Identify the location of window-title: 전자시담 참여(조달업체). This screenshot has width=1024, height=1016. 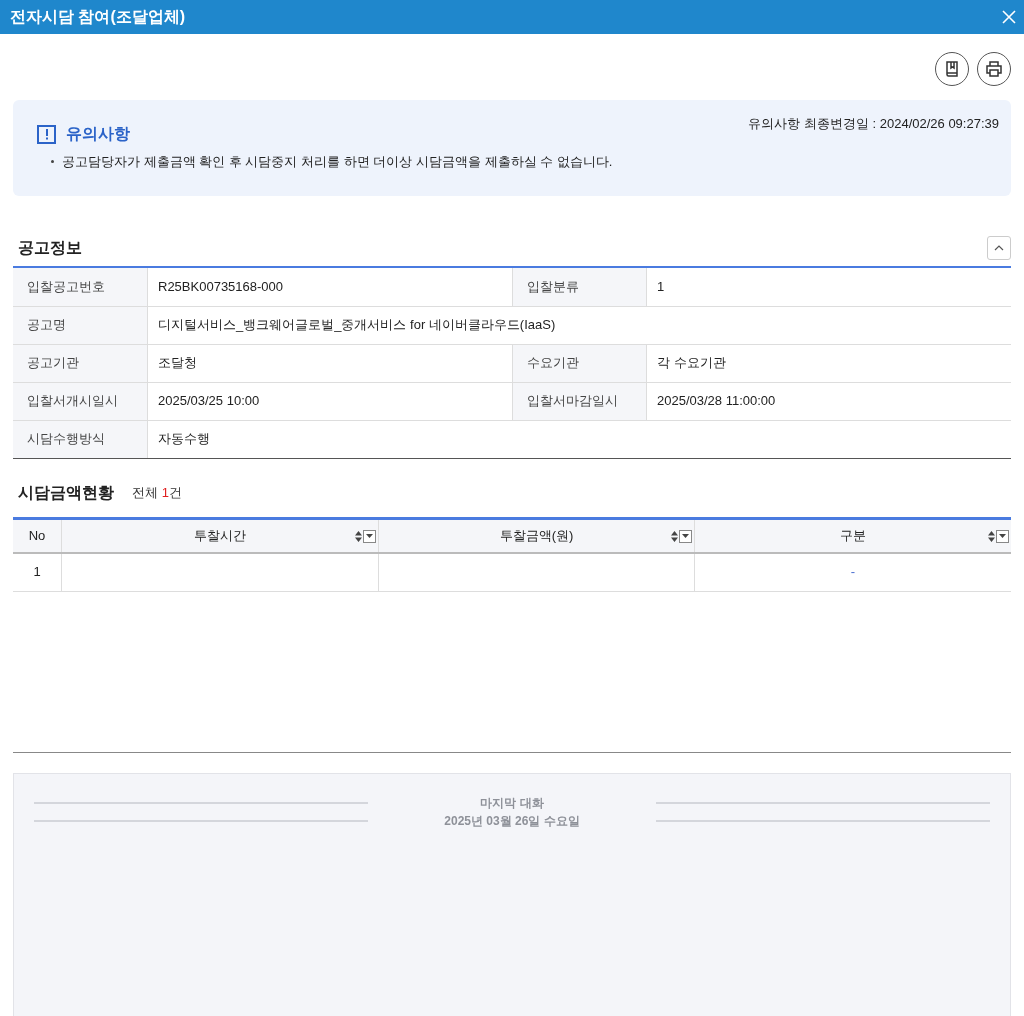
(98, 17).